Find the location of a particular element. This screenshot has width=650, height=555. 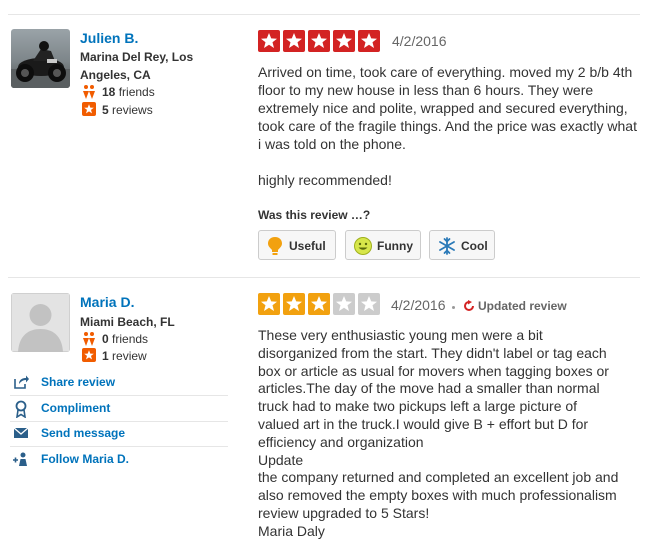

compliment-label: Compliment is located at coordinates (76, 408).